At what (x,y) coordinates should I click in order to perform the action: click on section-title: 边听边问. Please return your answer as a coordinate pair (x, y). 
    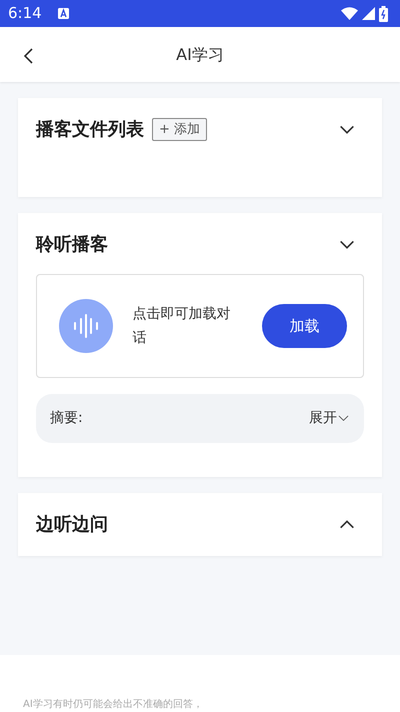
    Looking at the image, I should click on (72, 525).